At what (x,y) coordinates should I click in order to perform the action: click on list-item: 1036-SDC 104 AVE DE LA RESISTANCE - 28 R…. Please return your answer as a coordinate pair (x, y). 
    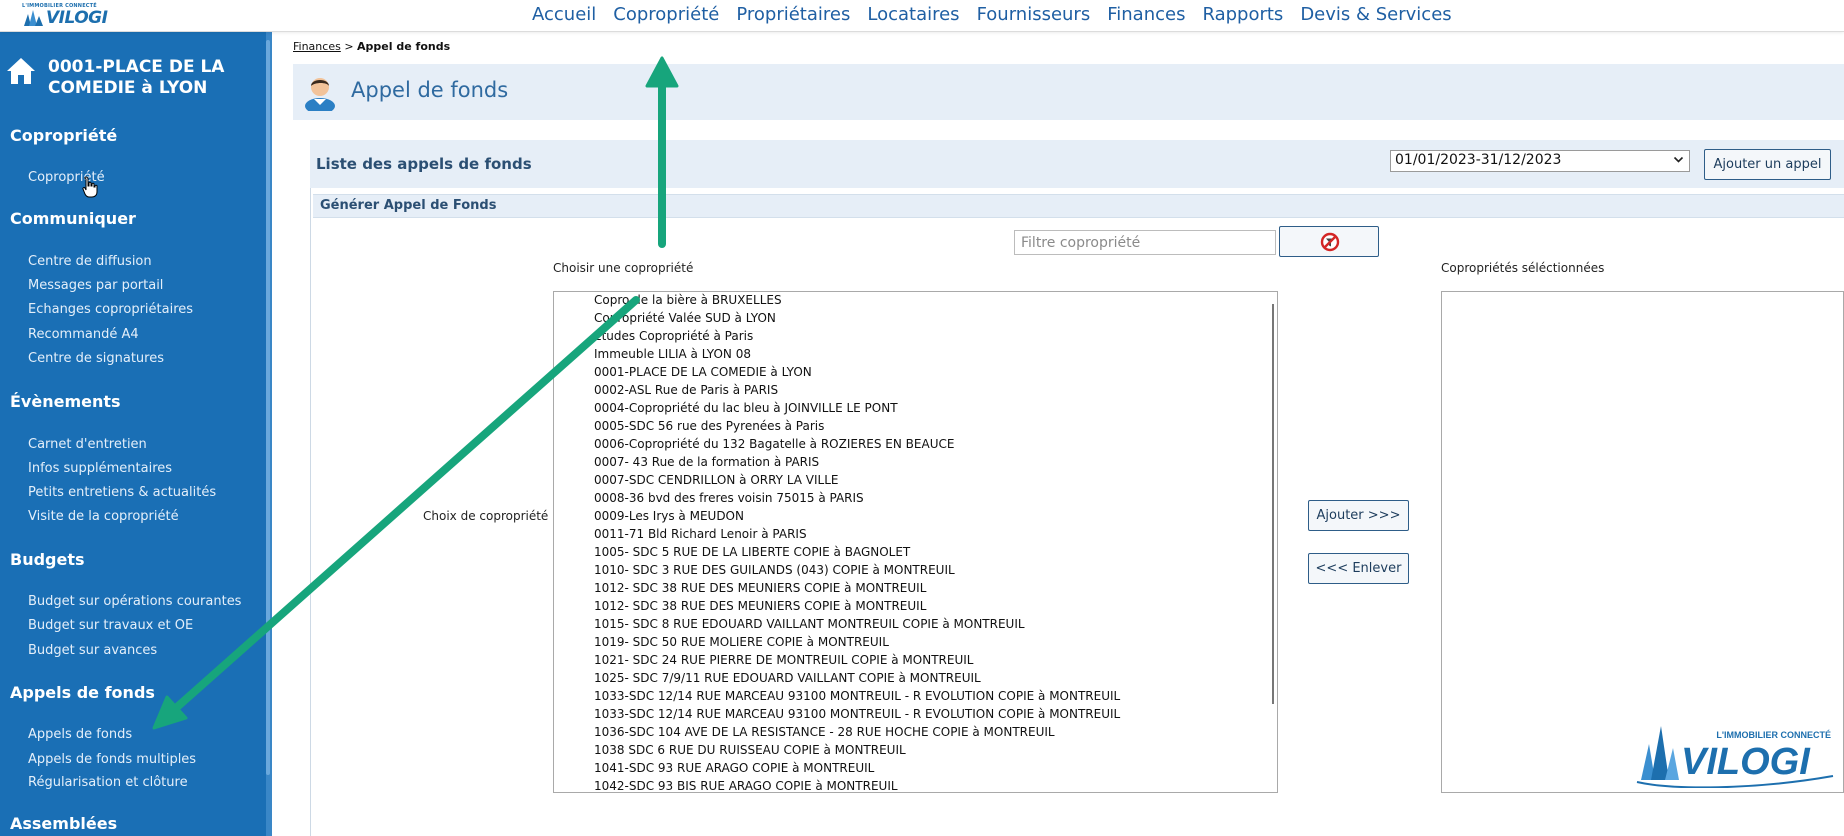
    Looking at the image, I should click on (824, 732).